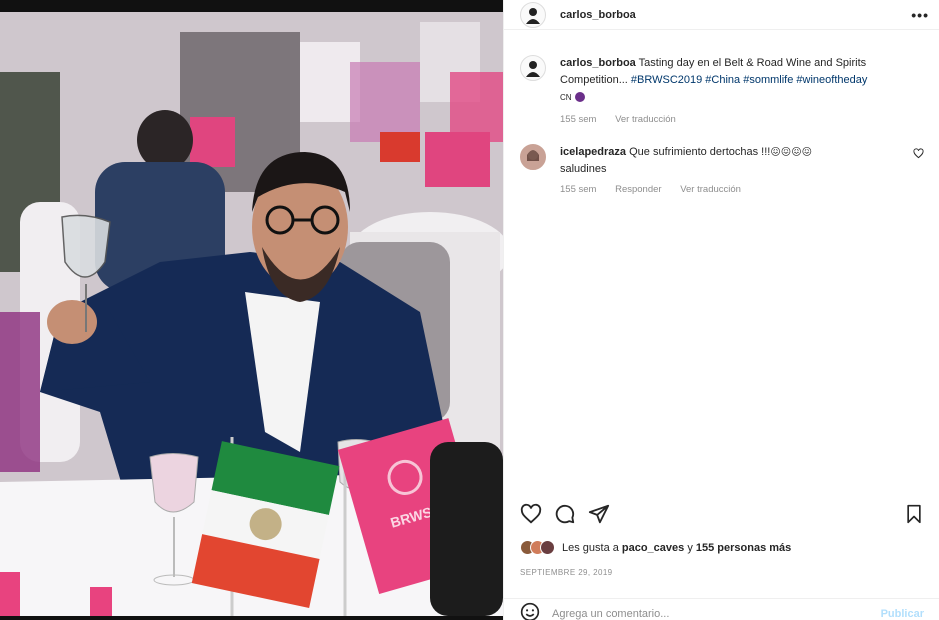 This screenshot has width=939, height=620. I want to click on comment-translate-link: Ver traducción, so click(710, 189).